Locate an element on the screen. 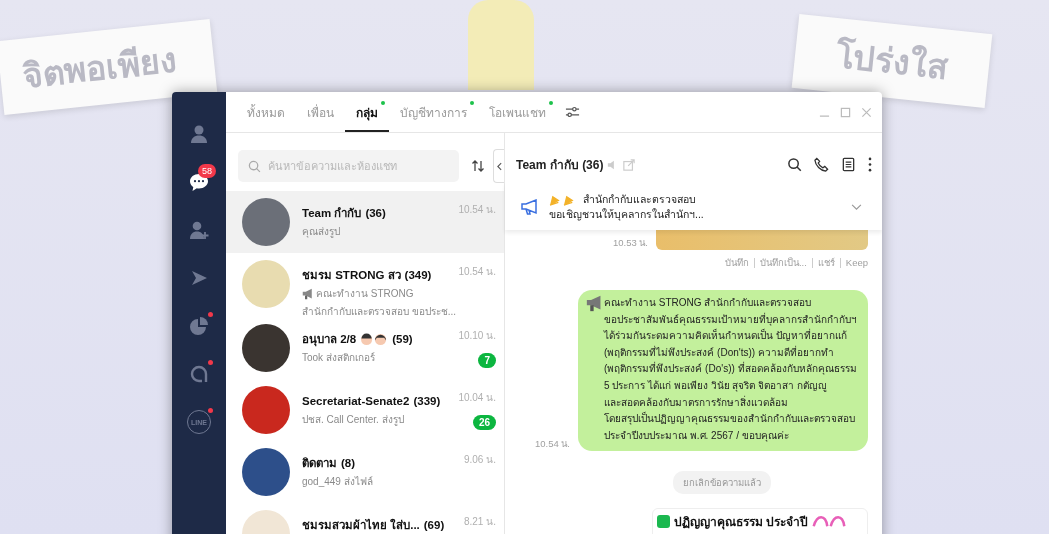 Image resolution: width=1049 pixels, height=534 pixels. chat-time: 9.06 น. is located at coordinates (479, 460).